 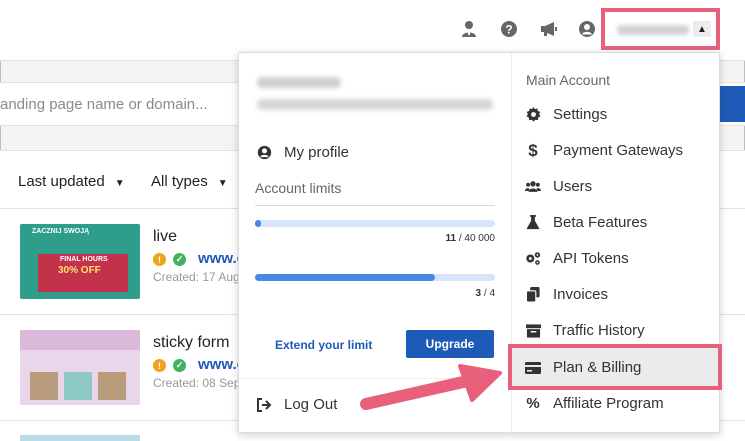 What do you see at coordinates (533, 223) in the screenshot?
I see `flask-icon` at bounding box center [533, 223].